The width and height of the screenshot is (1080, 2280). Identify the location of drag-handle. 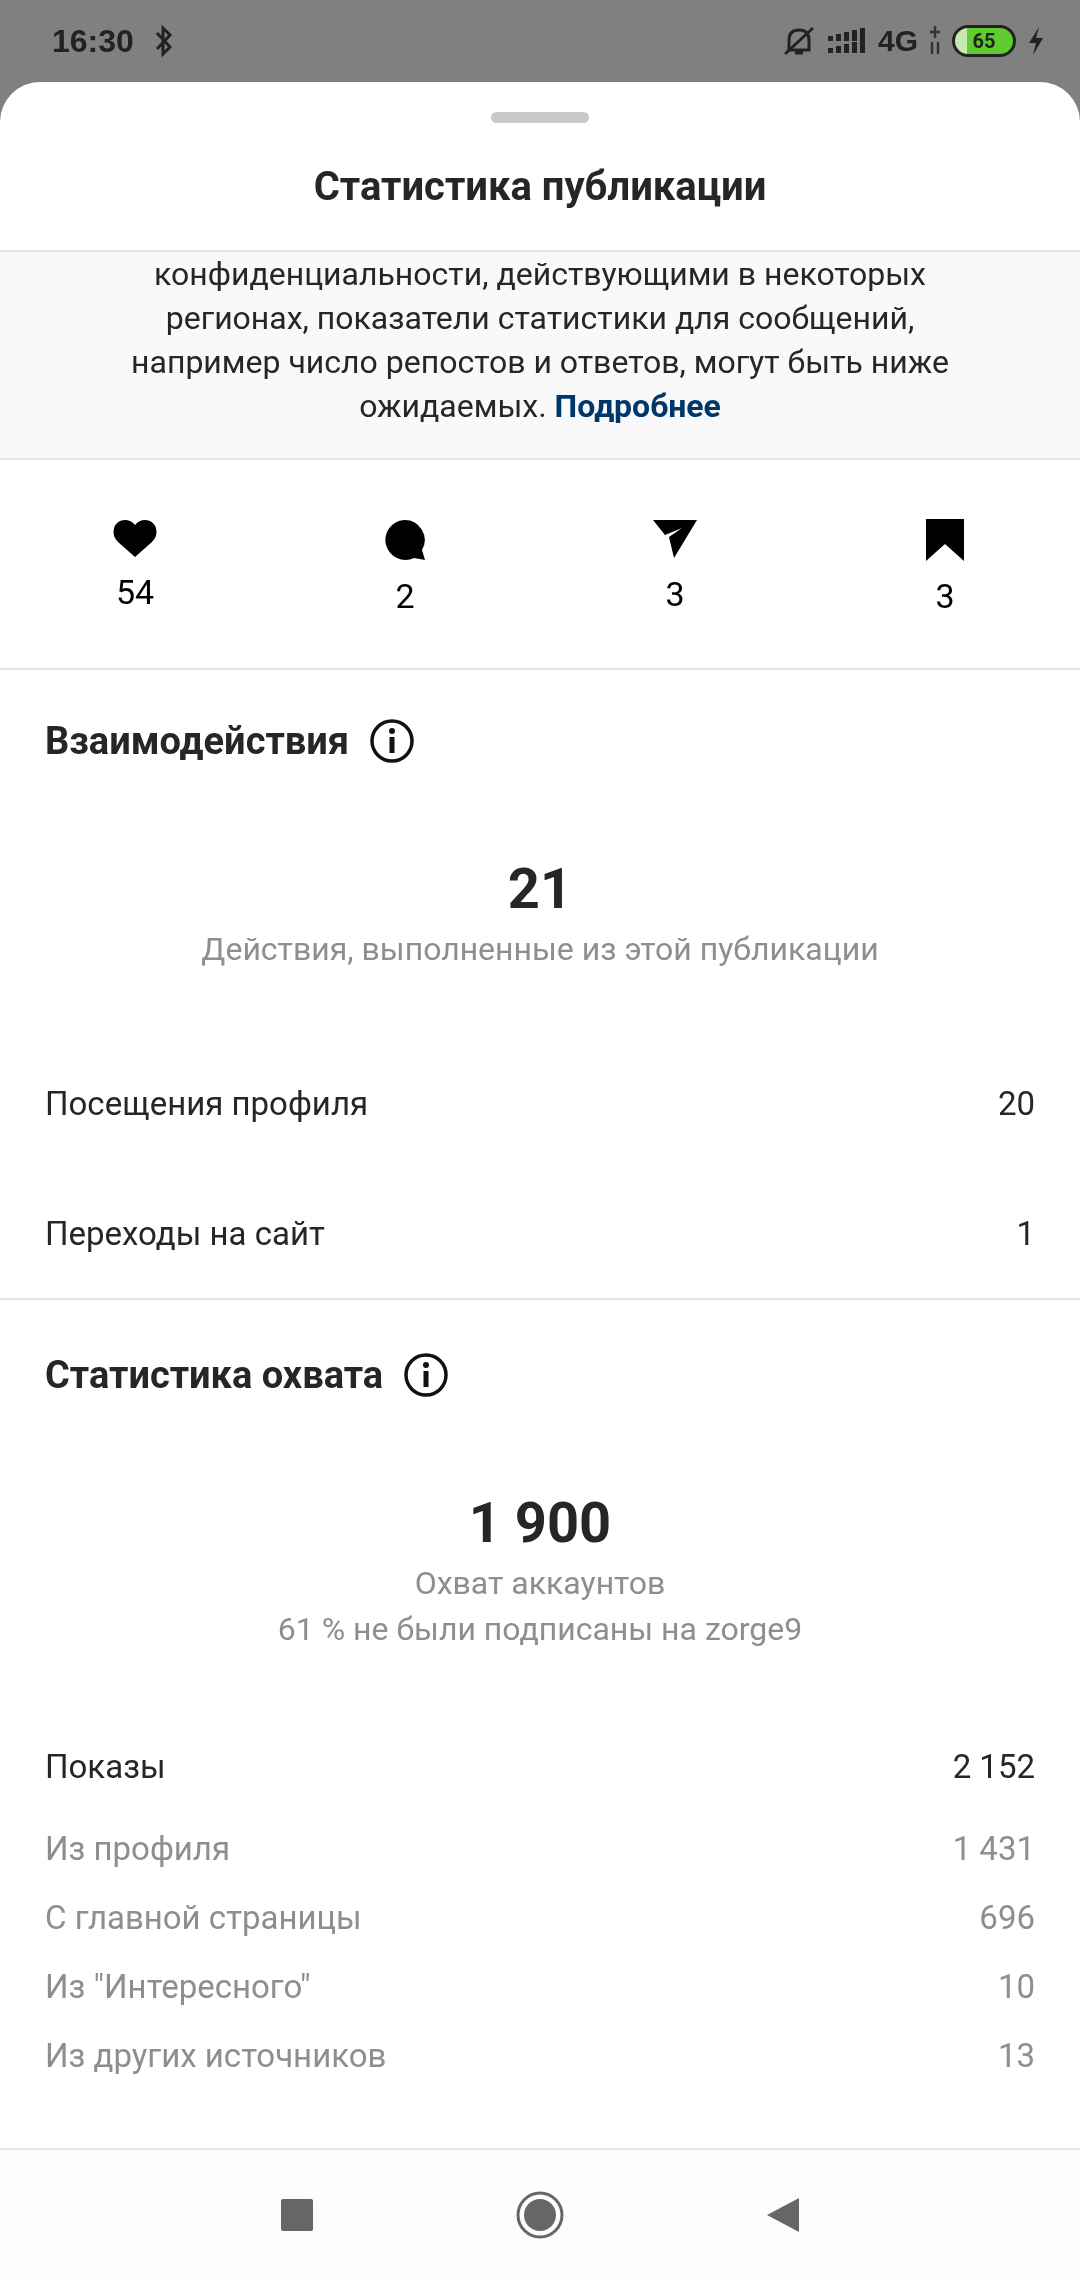
(540, 117).